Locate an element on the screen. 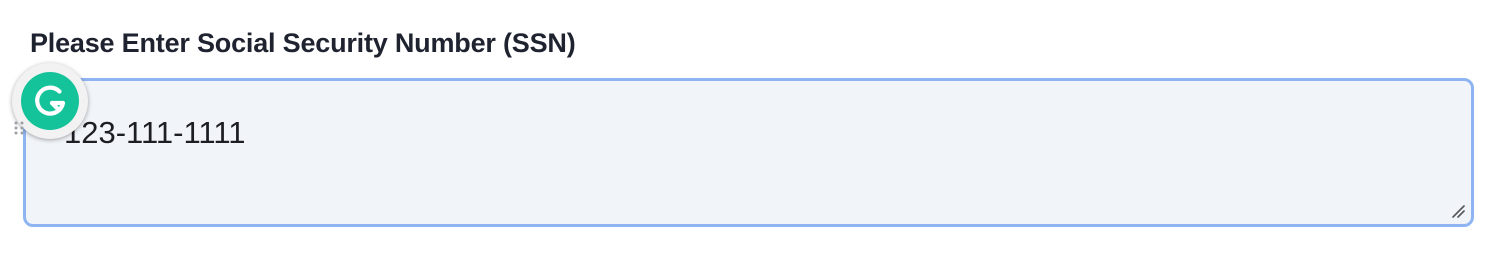 The width and height of the screenshot is (1504, 276). grammarly-widget is located at coordinates (50, 101).